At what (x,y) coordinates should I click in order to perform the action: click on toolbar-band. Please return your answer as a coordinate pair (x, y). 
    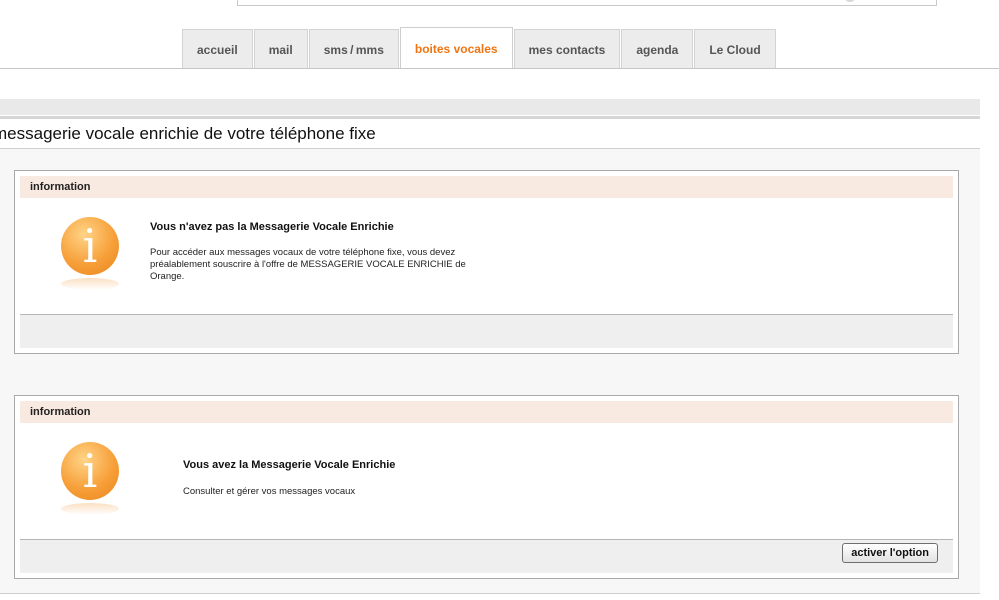
    Looking at the image, I should click on (490, 107).